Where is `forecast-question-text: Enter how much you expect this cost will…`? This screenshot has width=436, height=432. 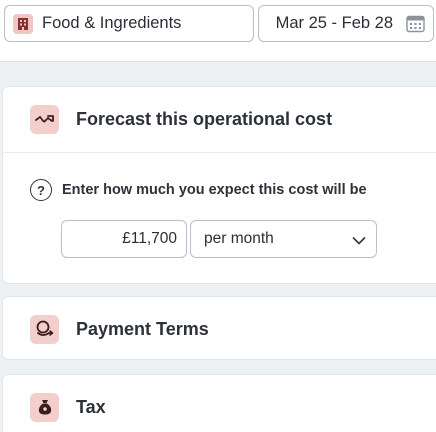
forecast-question-text: Enter how much you expect this cost will… is located at coordinates (214, 190).